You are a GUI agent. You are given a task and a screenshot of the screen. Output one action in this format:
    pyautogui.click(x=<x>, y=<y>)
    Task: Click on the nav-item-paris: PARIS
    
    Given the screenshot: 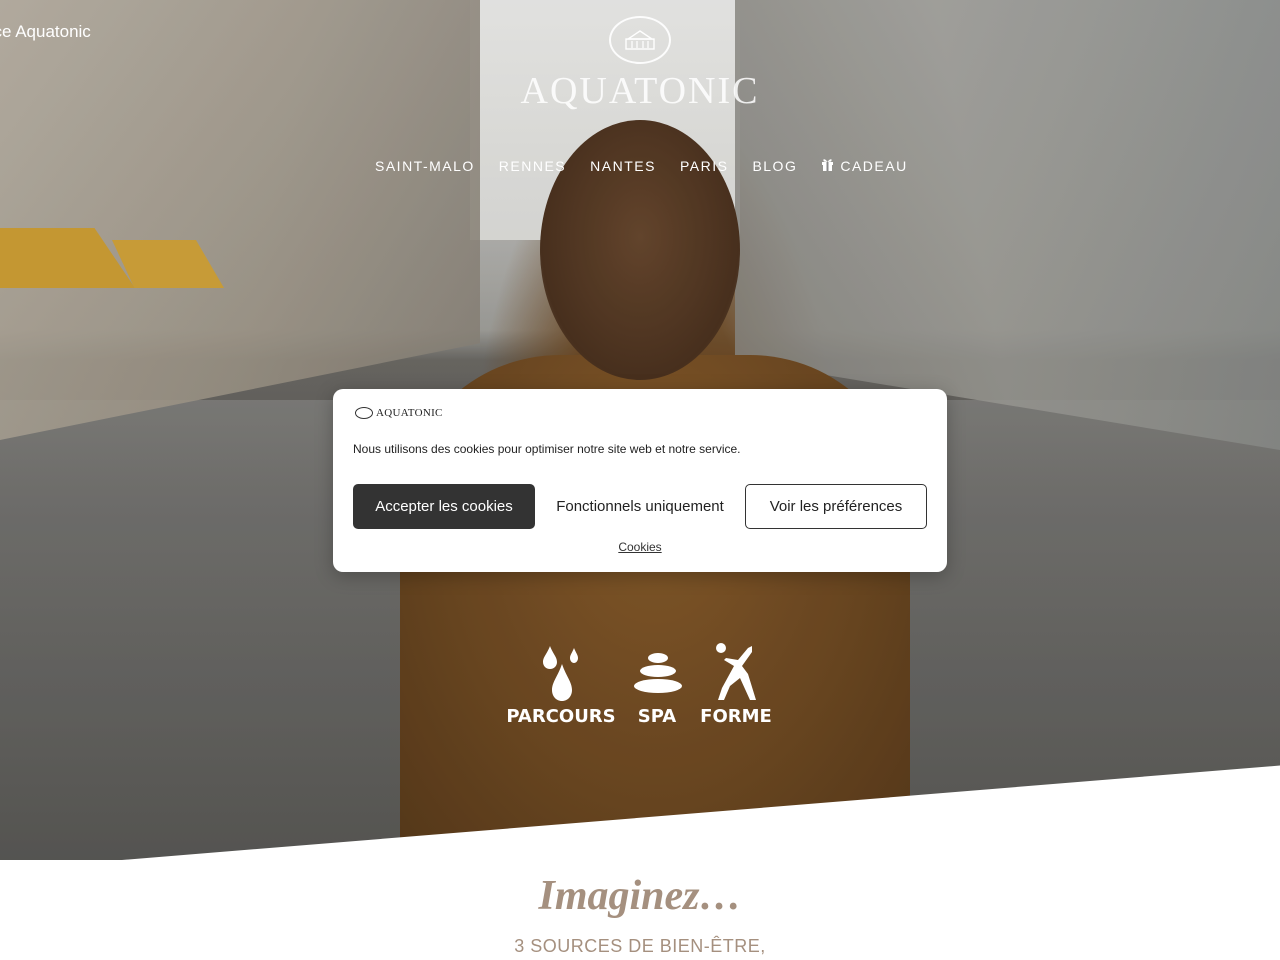 What is the action you would take?
    pyautogui.click(x=704, y=166)
    